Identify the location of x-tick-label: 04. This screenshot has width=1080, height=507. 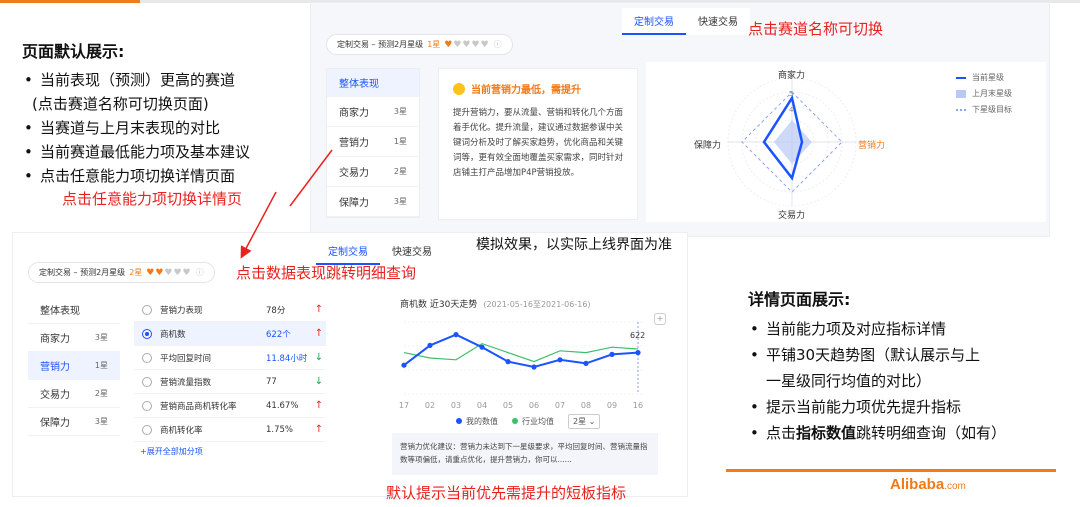
(482, 405).